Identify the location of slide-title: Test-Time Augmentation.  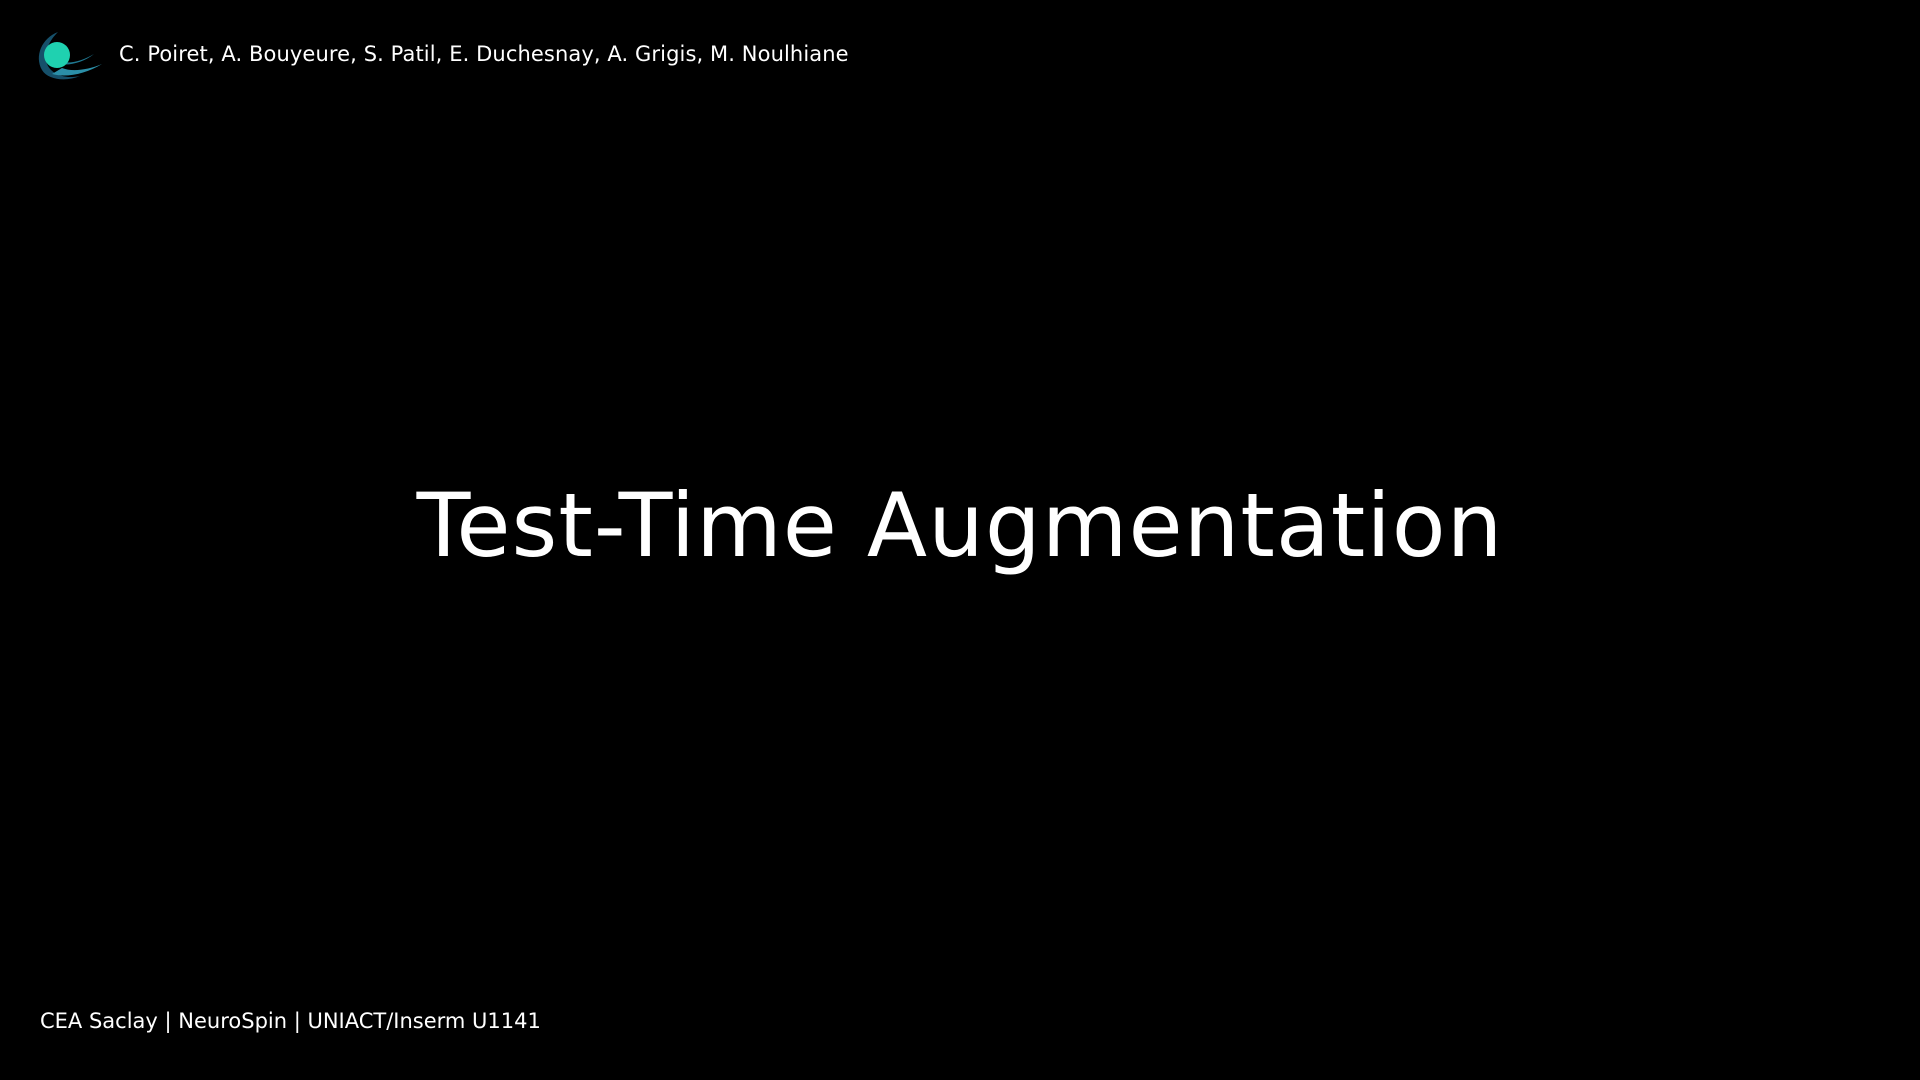
(960, 525).